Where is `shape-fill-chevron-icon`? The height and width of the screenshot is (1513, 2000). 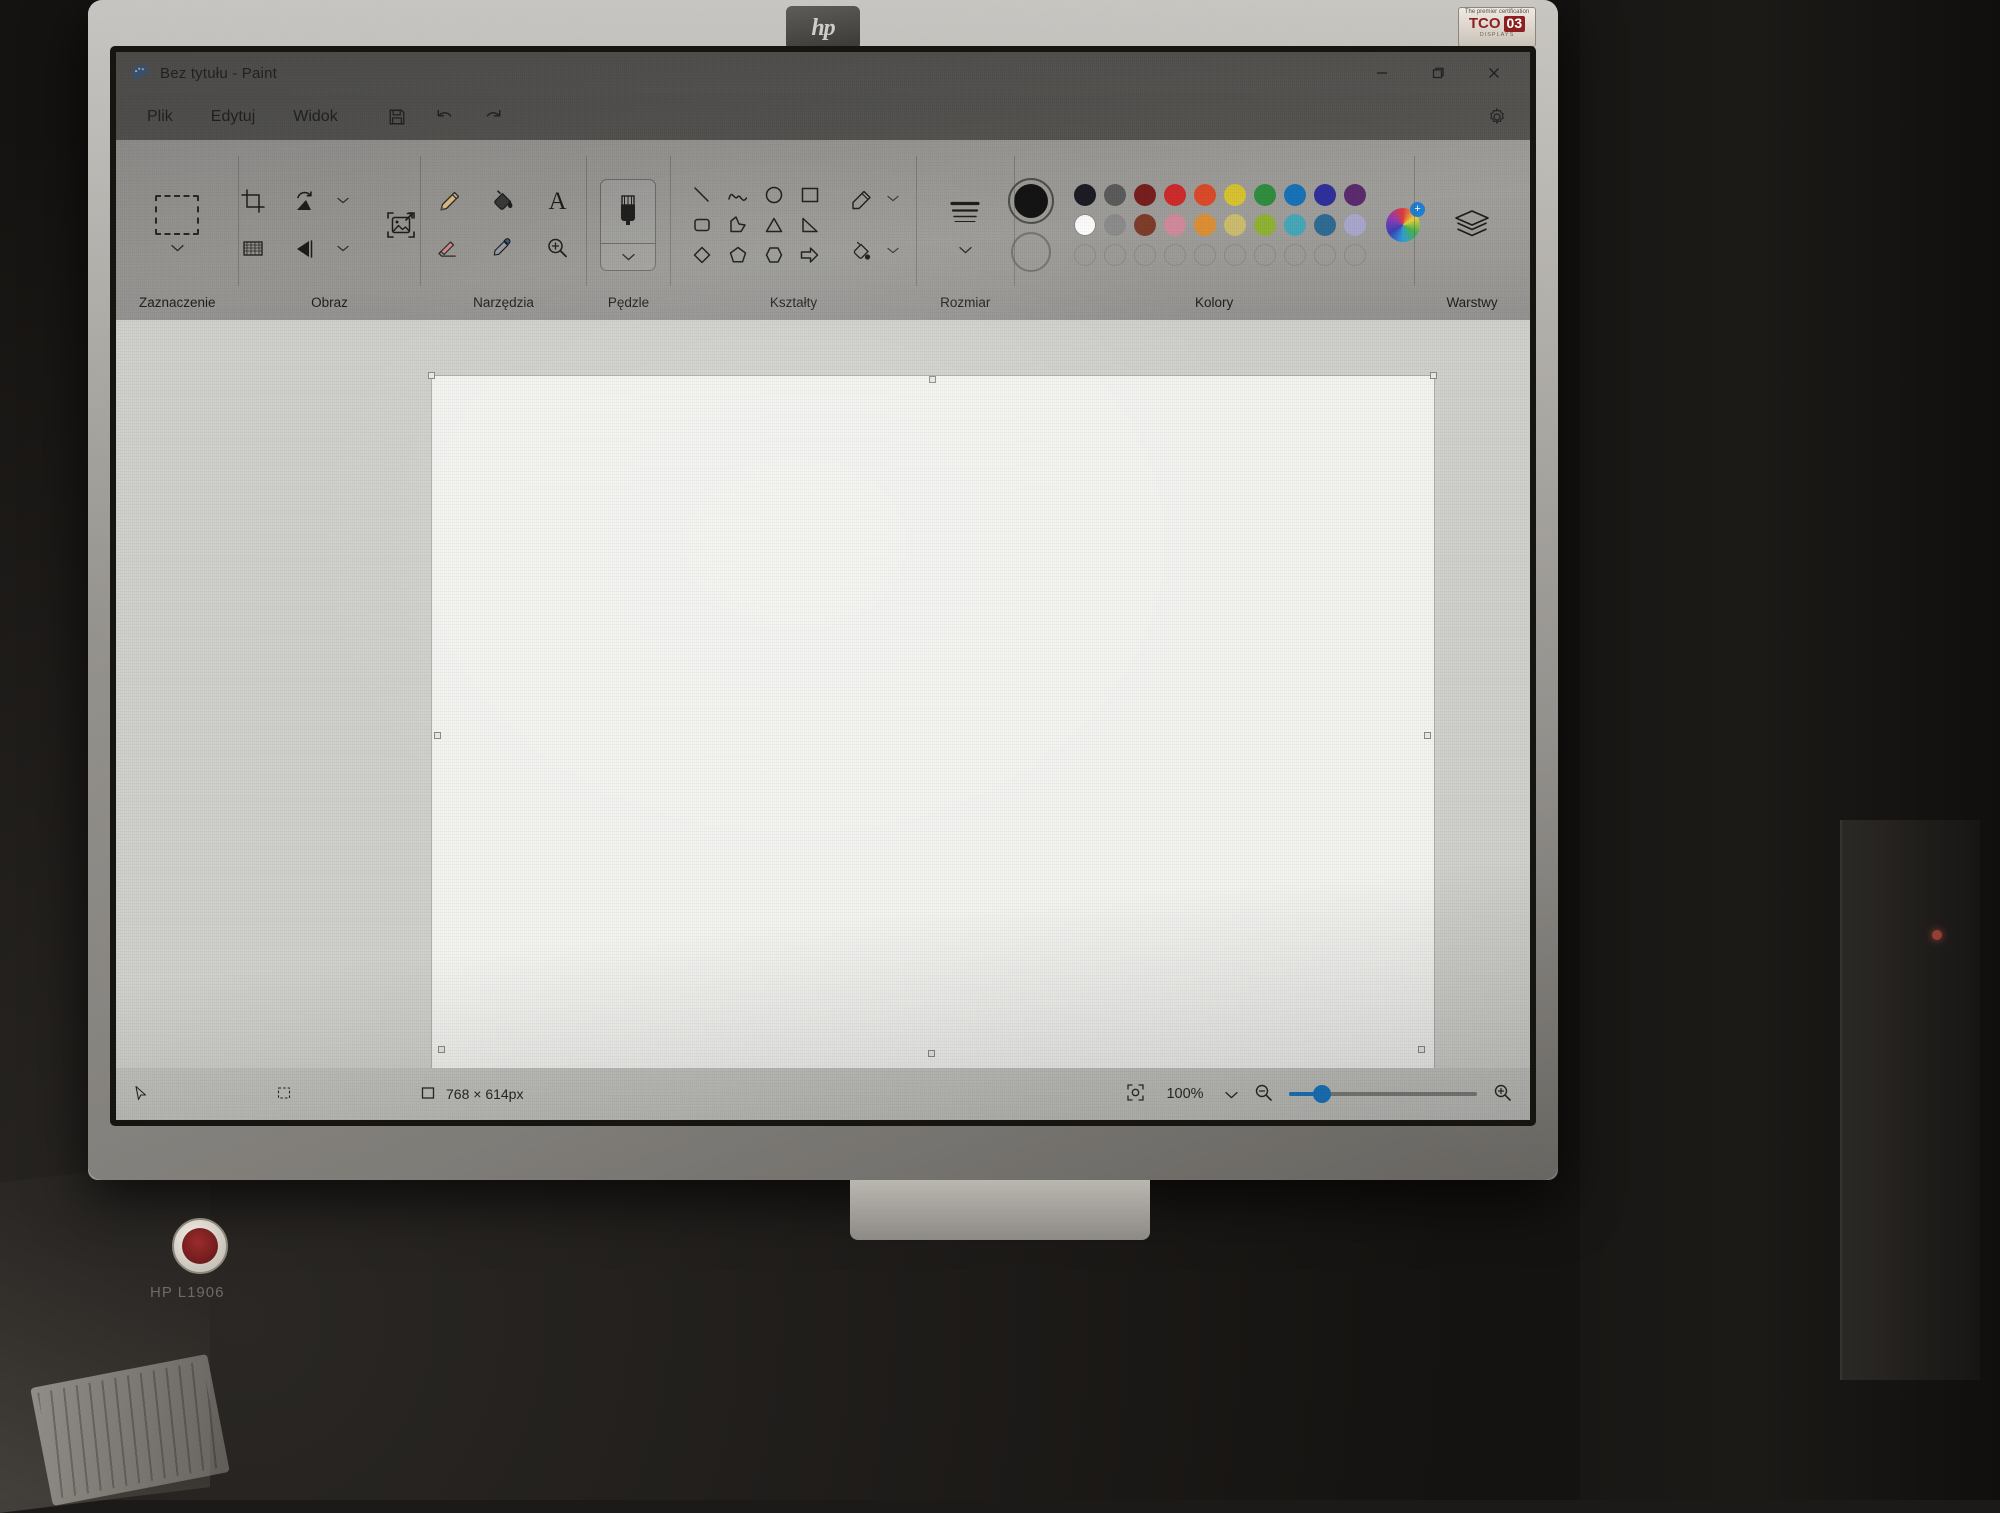
shape-fill-chevron-icon is located at coordinates (893, 251).